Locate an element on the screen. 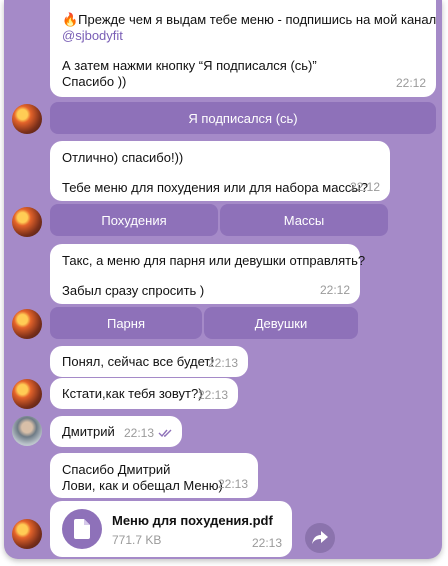 This screenshot has height=566, width=448. double-check-icon is located at coordinates (165, 433).